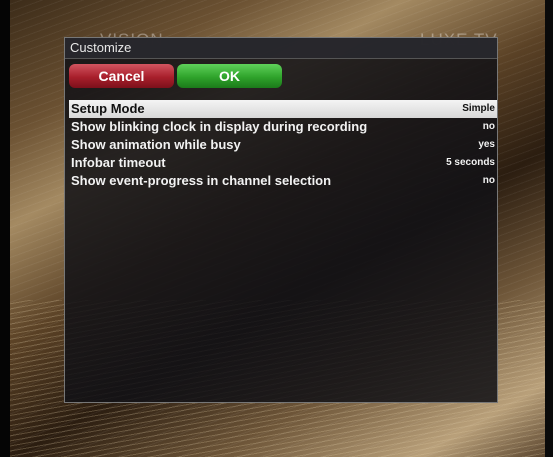 This screenshot has height=457, width=553. What do you see at coordinates (486, 144) in the screenshot?
I see `setting-value: yes` at bounding box center [486, 144].